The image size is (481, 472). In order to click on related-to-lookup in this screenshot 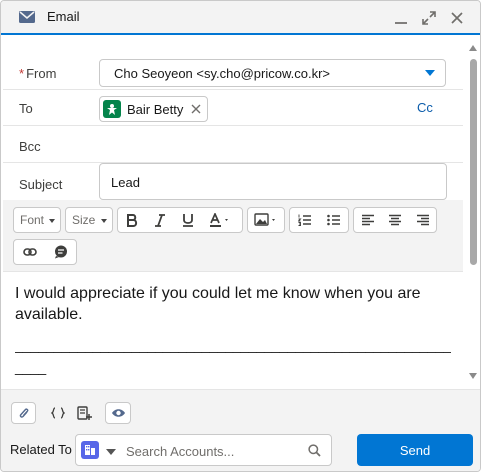, I will do `click(203, 450)`.